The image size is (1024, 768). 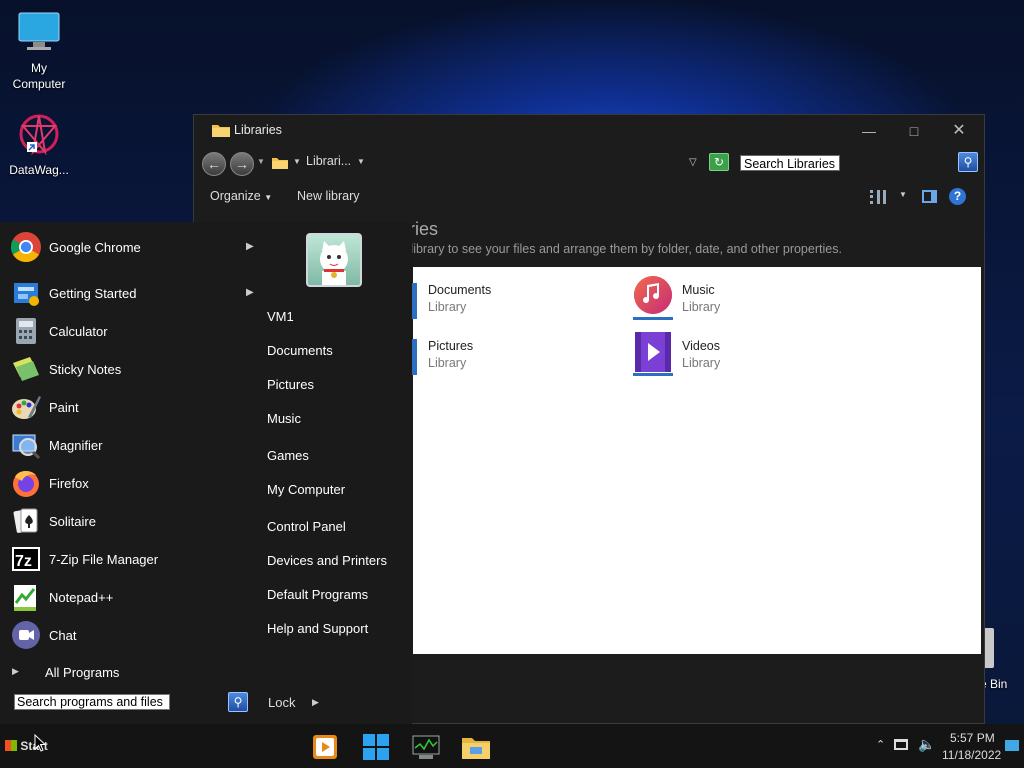 What do you see at coordinates (95, 247) in the screenshot?
I see `program-label: Google Chrome` at bounding box center [95, 247].